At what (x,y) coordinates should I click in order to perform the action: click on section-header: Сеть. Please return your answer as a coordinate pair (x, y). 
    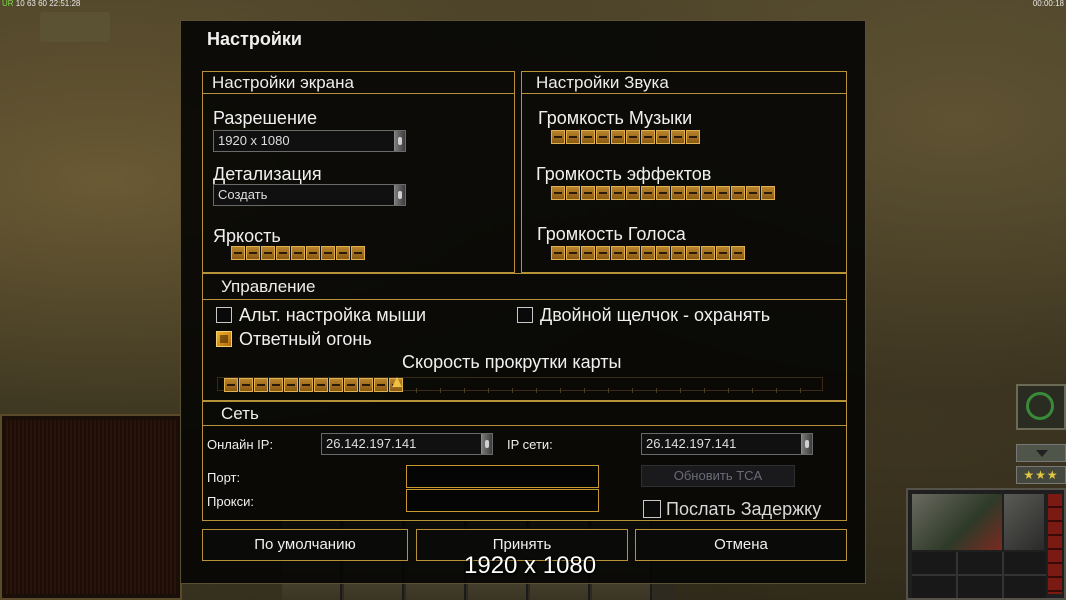
    Looking at the image, I should click on (524, 414).